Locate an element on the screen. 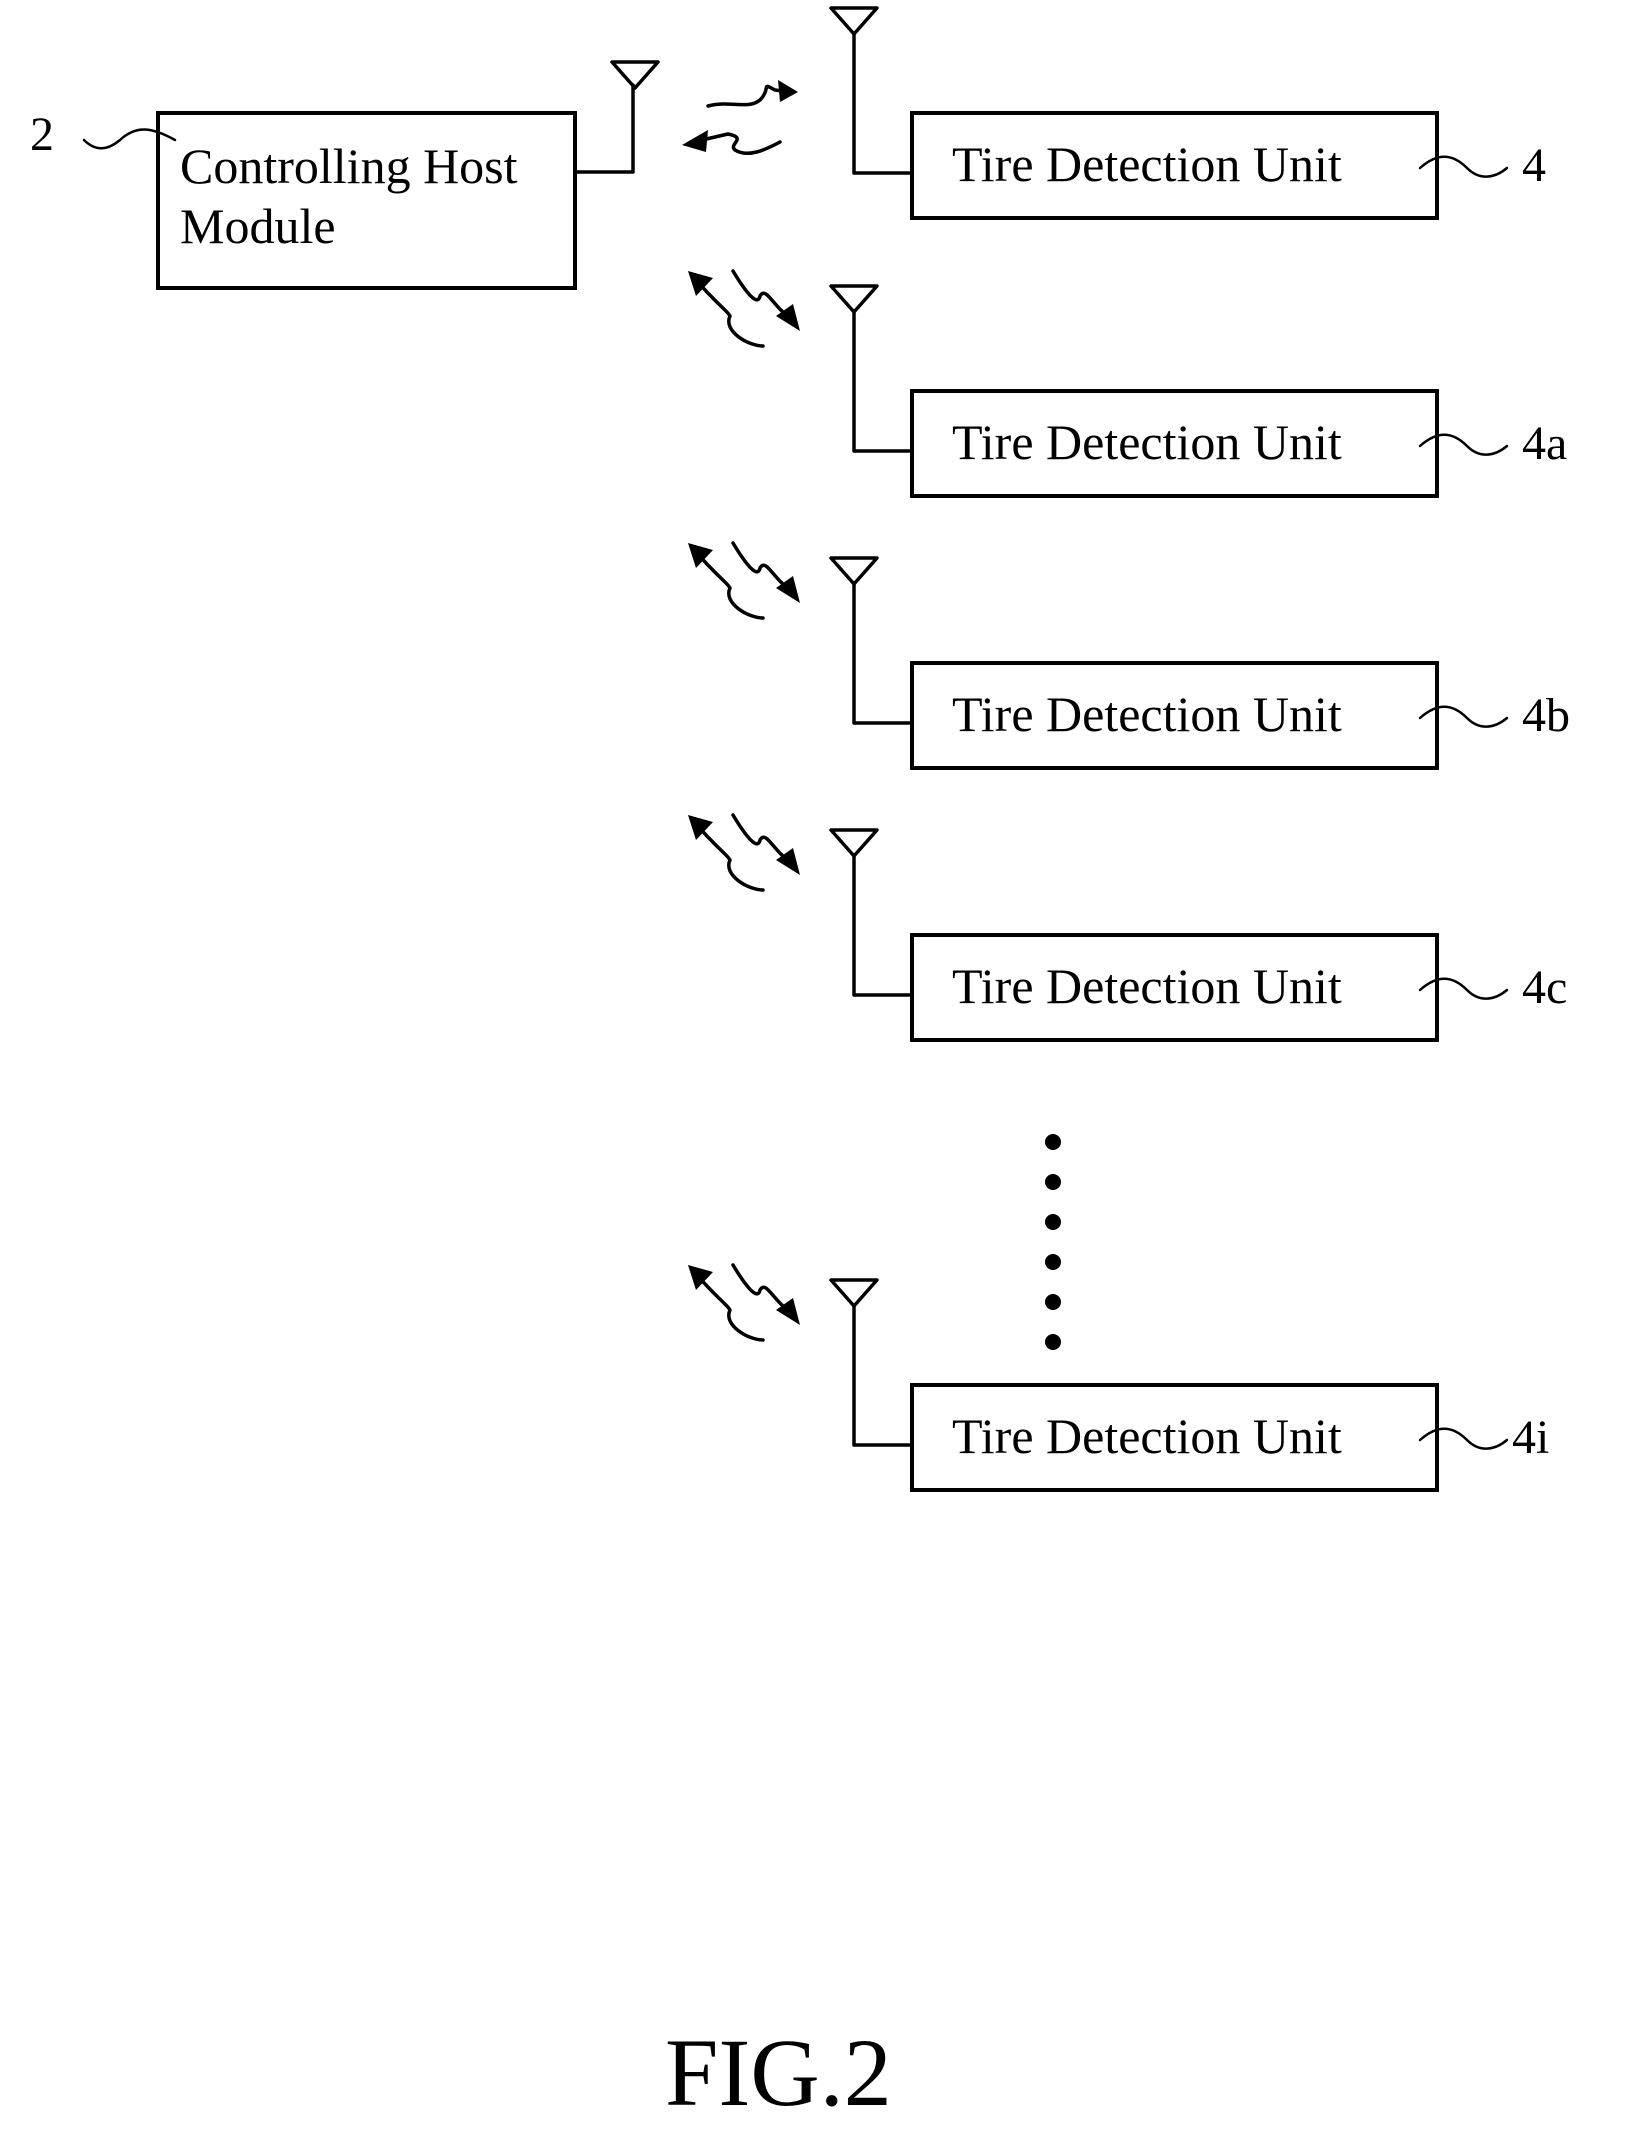 Image resolution: width=1649 pixels, height=2134 pixels. host-antenna-feed is located at coordinates (604, 128).